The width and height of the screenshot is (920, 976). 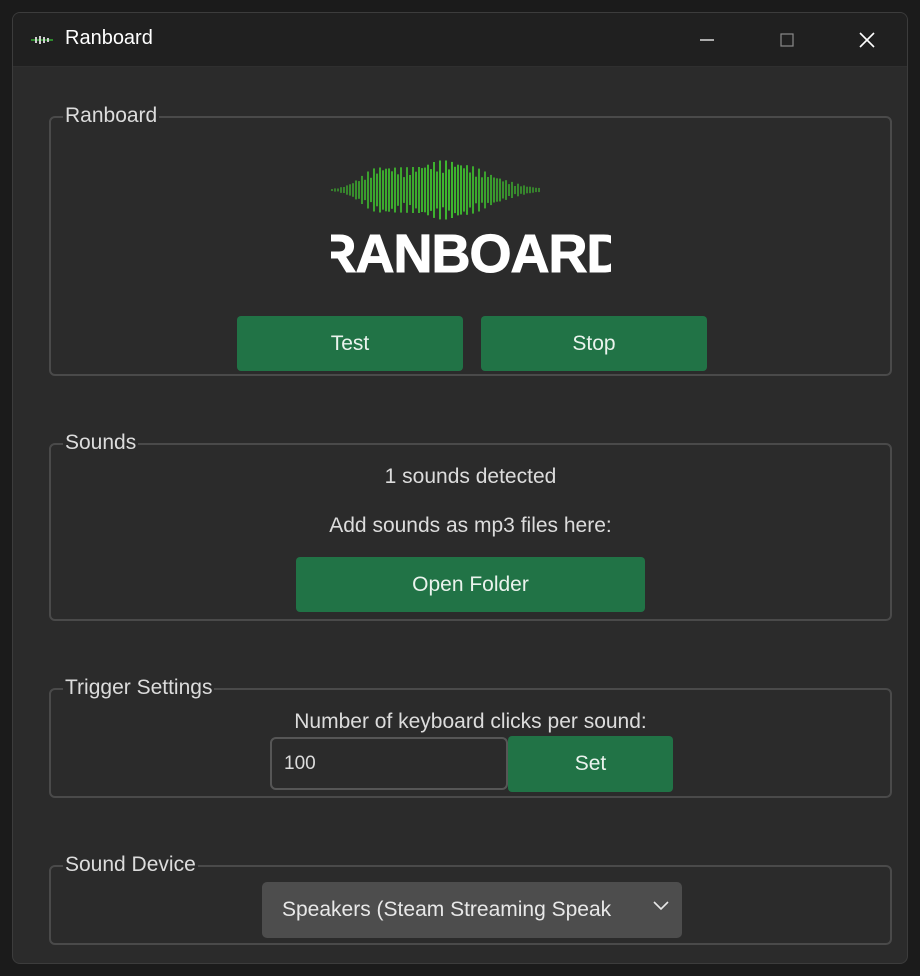 I want to click on sound-device-selected: Speakers (Steam Streaming Speak, so click(x=447, y=909).